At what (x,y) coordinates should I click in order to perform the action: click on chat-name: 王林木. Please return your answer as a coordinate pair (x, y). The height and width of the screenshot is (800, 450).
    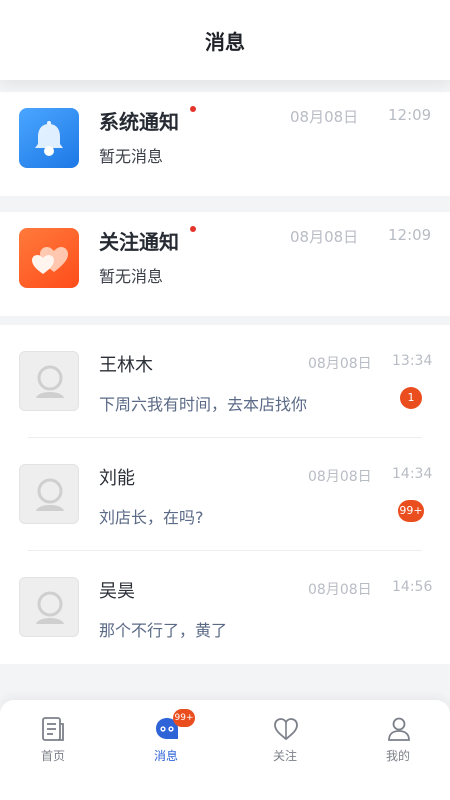
    Looking at the image, I should click on (126, 365).